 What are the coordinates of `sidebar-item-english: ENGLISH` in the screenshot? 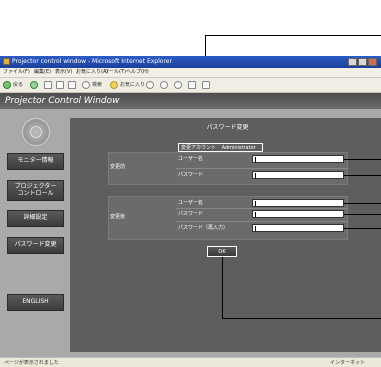 It's located at (35, 302).